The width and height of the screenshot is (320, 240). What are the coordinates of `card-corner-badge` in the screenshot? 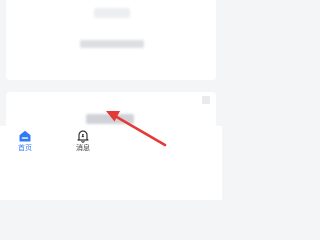 It's located at (206, 100).